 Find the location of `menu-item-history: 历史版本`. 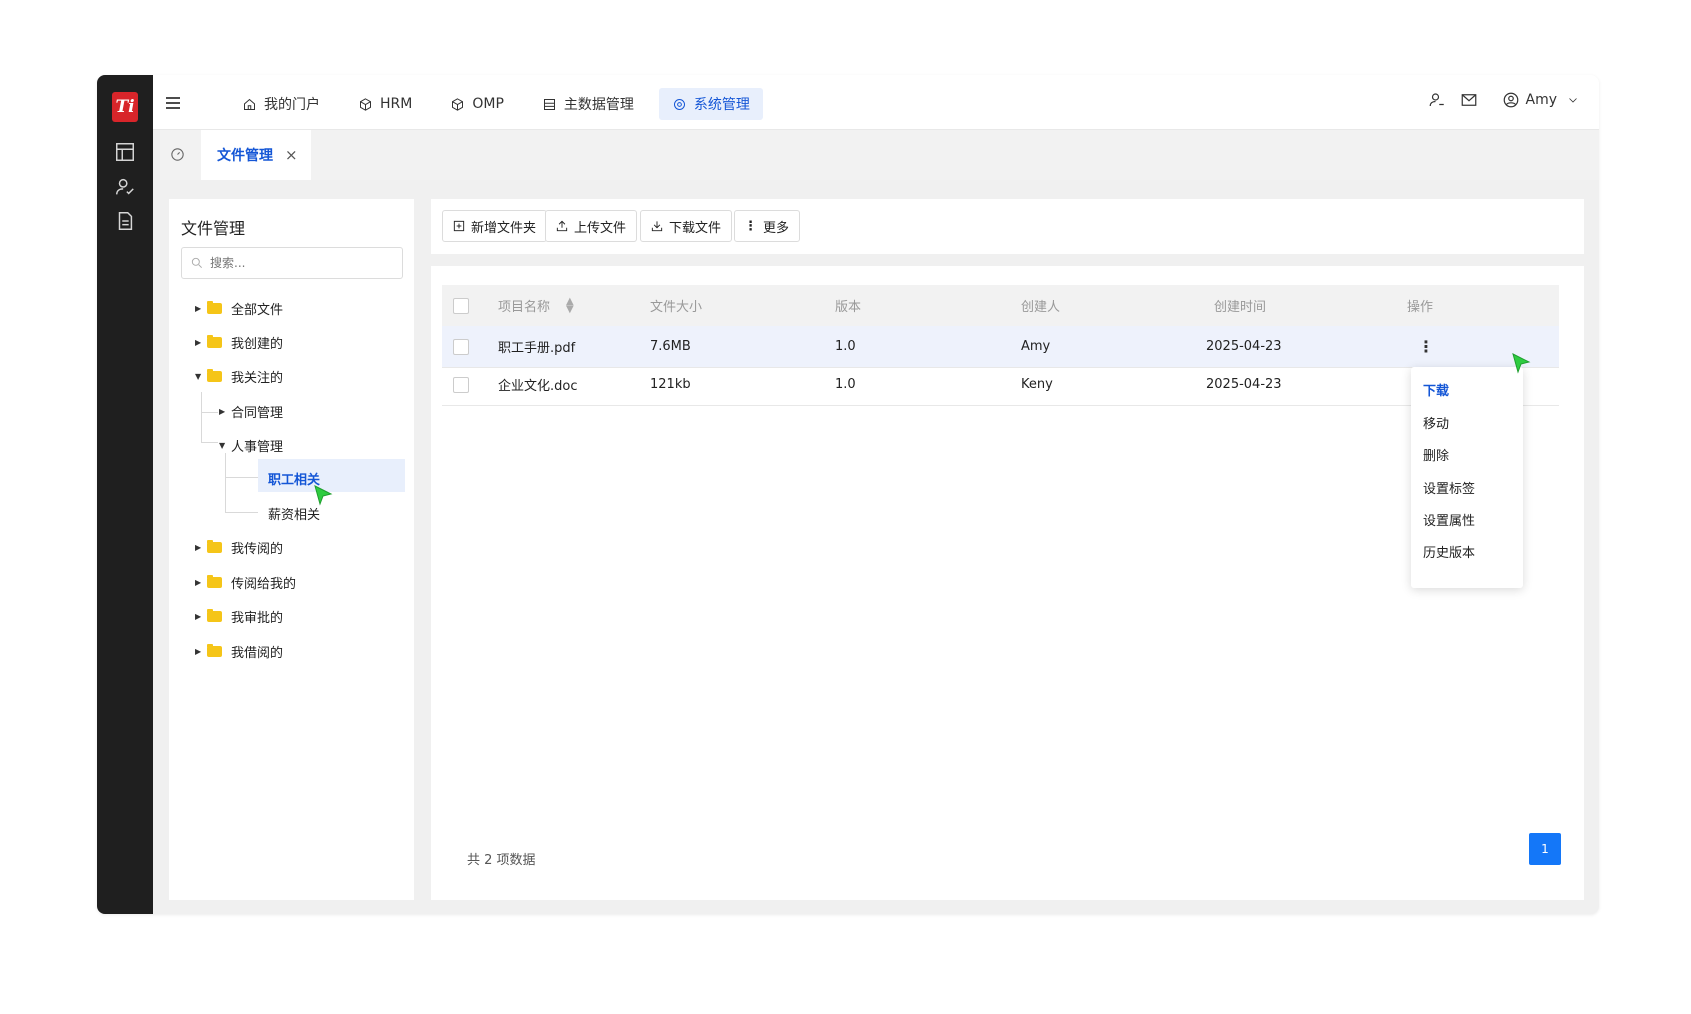

menu-item-history: 历史版本 is located at coordinates (1449, 551).